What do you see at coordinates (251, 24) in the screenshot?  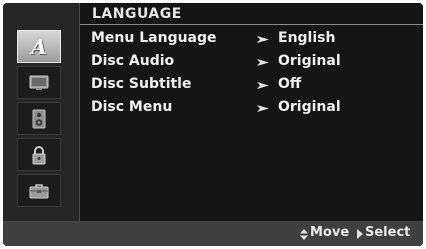 I see `title-divider` at bounding box center [251, 24].